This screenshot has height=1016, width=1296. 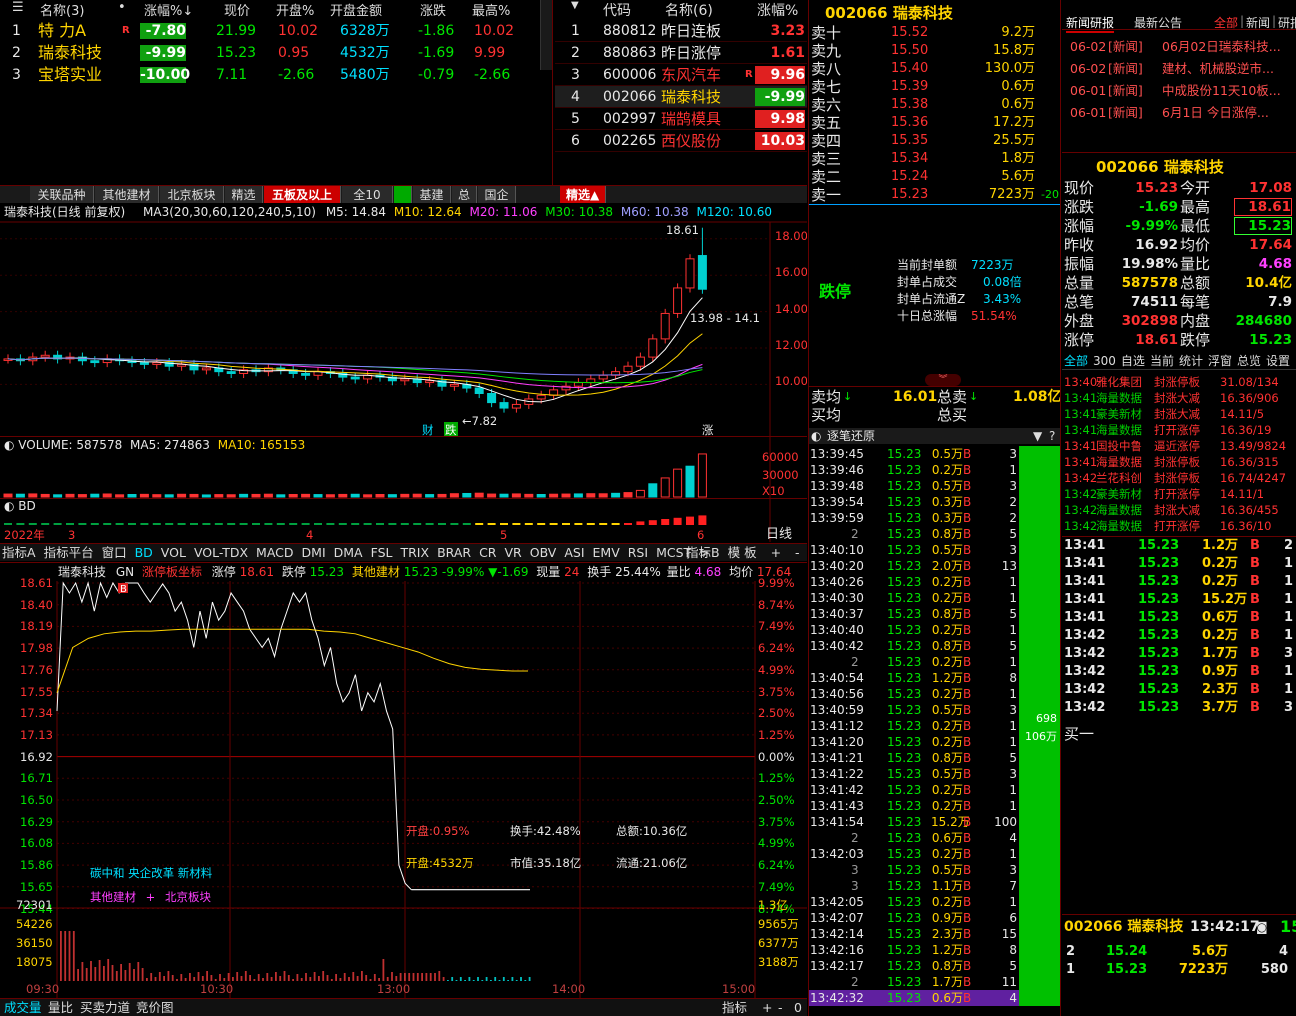 What do you see at coordinates (1179, 618) in the screenshot?
I see `trade-row: 13:41 15.23 0.6万 B 1` at bounding box center [1179, 618].